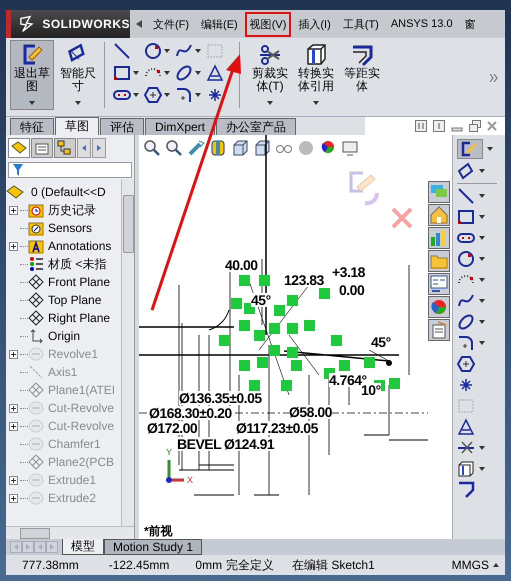 This screenshot has height=581, width=511. What do you see at coordinates (152, 148) in the screenshot?
I see `zoom-icon` at bounding box center [152, 148].